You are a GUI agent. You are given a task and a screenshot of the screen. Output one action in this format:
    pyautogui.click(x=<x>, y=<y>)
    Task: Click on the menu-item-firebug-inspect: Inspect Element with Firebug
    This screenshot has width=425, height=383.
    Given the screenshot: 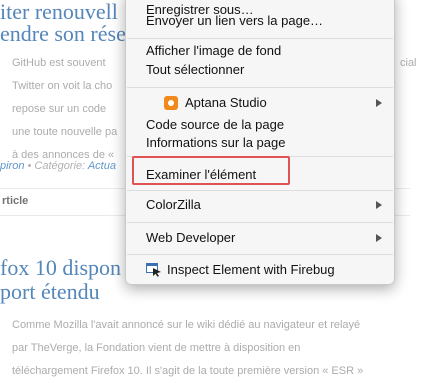 What is the action you would take?
    pyautogui.click(x=268, y=270)
    